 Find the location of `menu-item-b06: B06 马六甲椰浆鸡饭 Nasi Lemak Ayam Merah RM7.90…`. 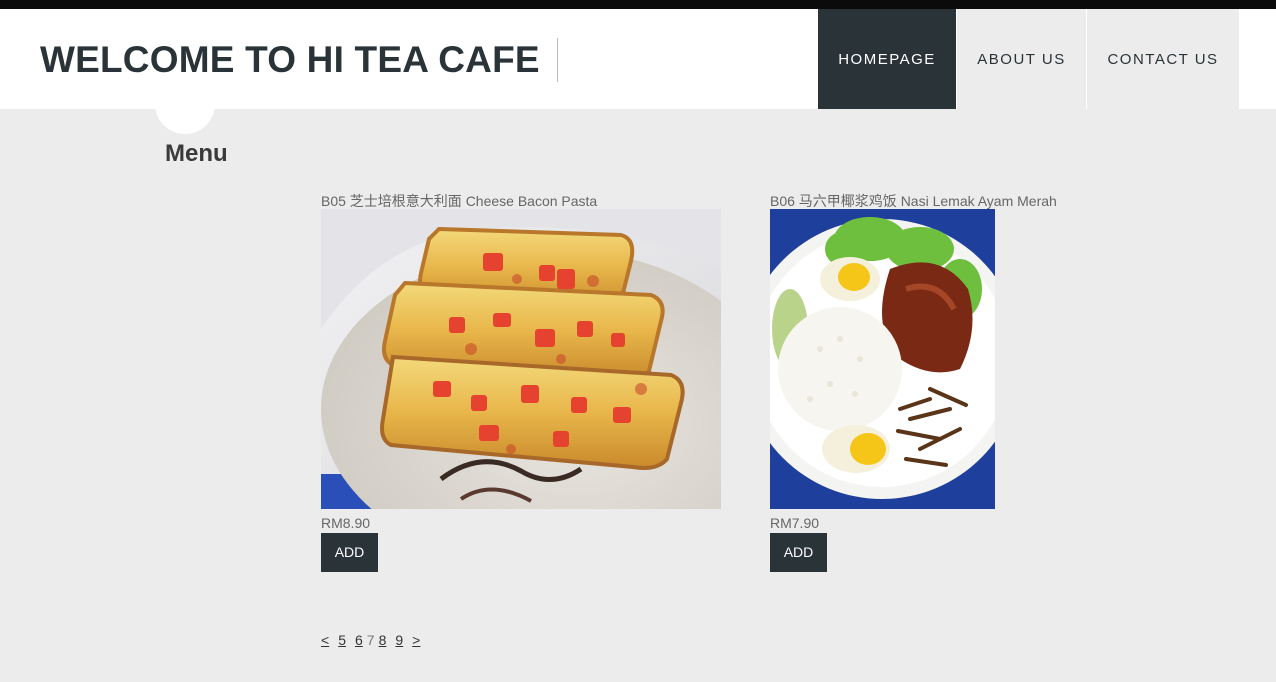

menu-item-b06: B06 马六甲椰浆鸡饭 Nasi Lemak Ayam Merah RM7.90… is located at coordinates (913, 381).